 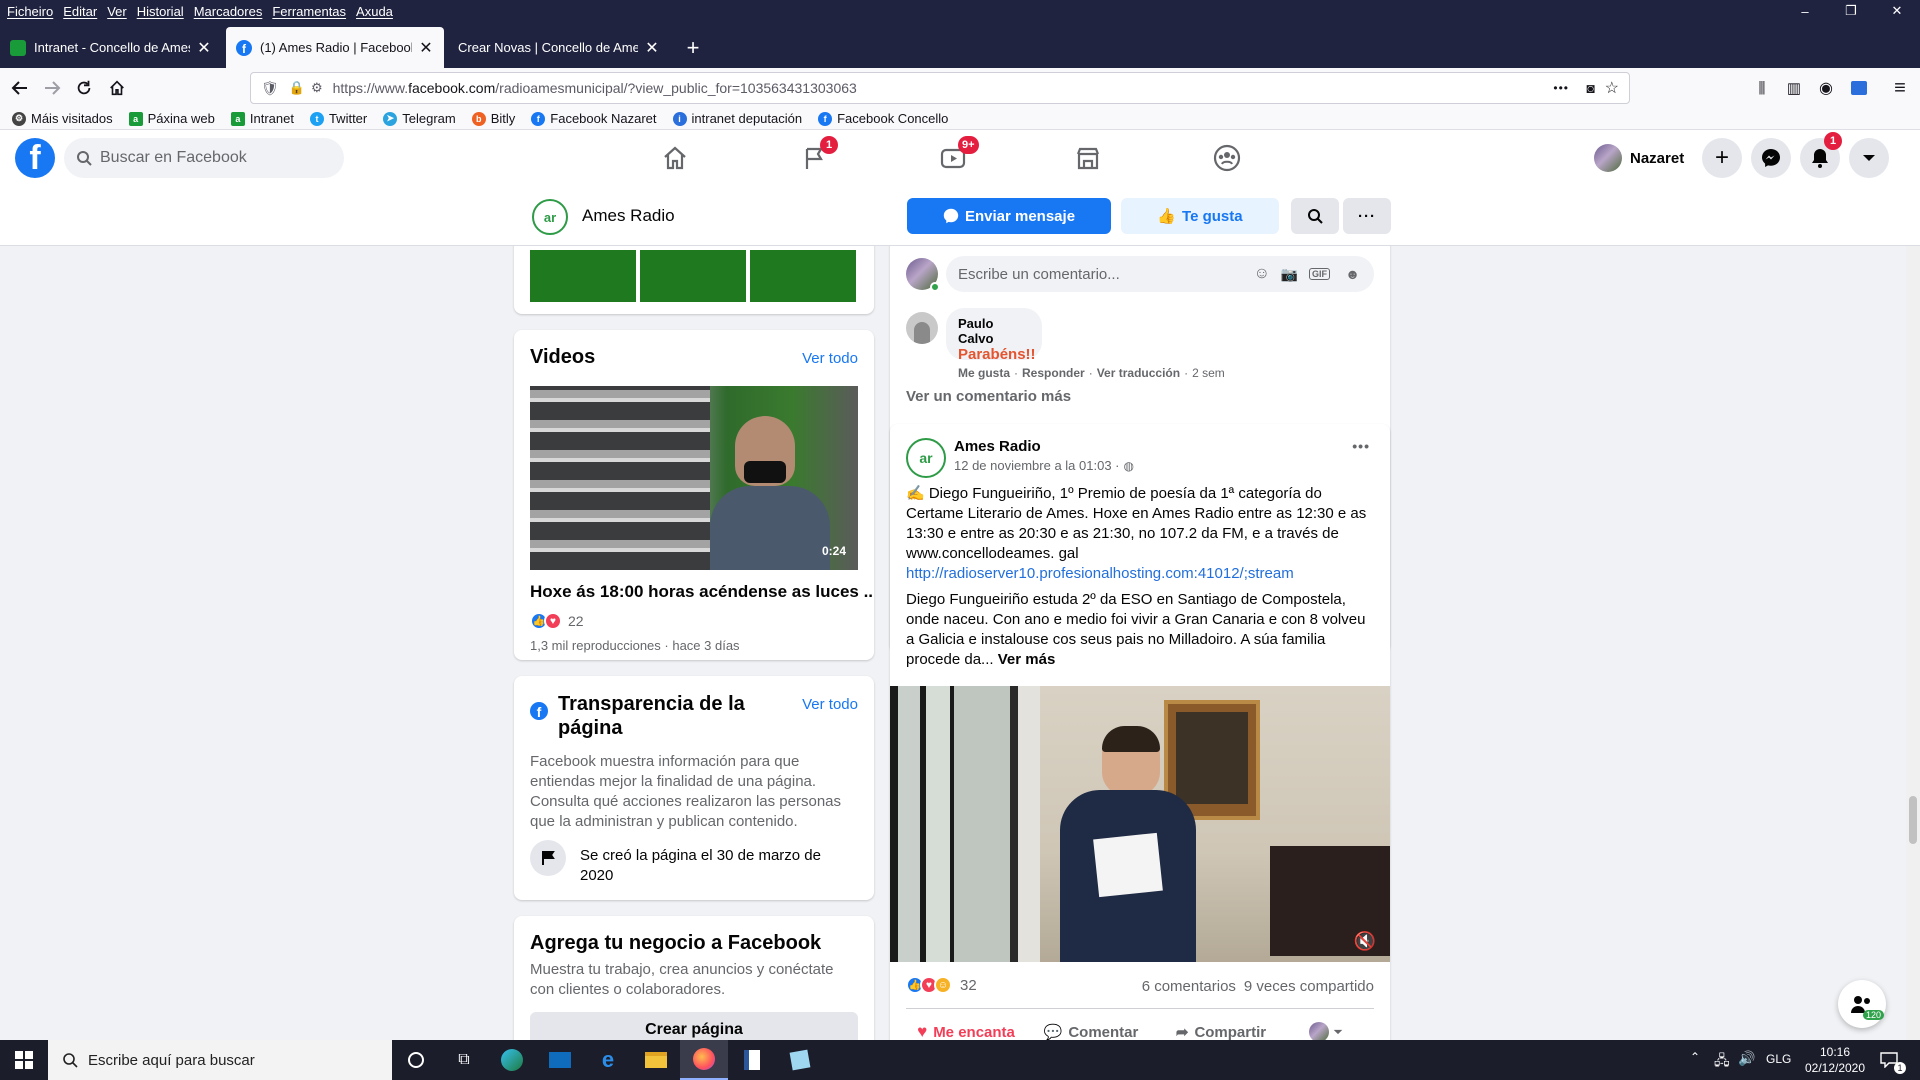 What do you see at coordinates (628, 216) in the screenshot?
I see `page-name: Ames Radio` at bounding box center [628, 216].